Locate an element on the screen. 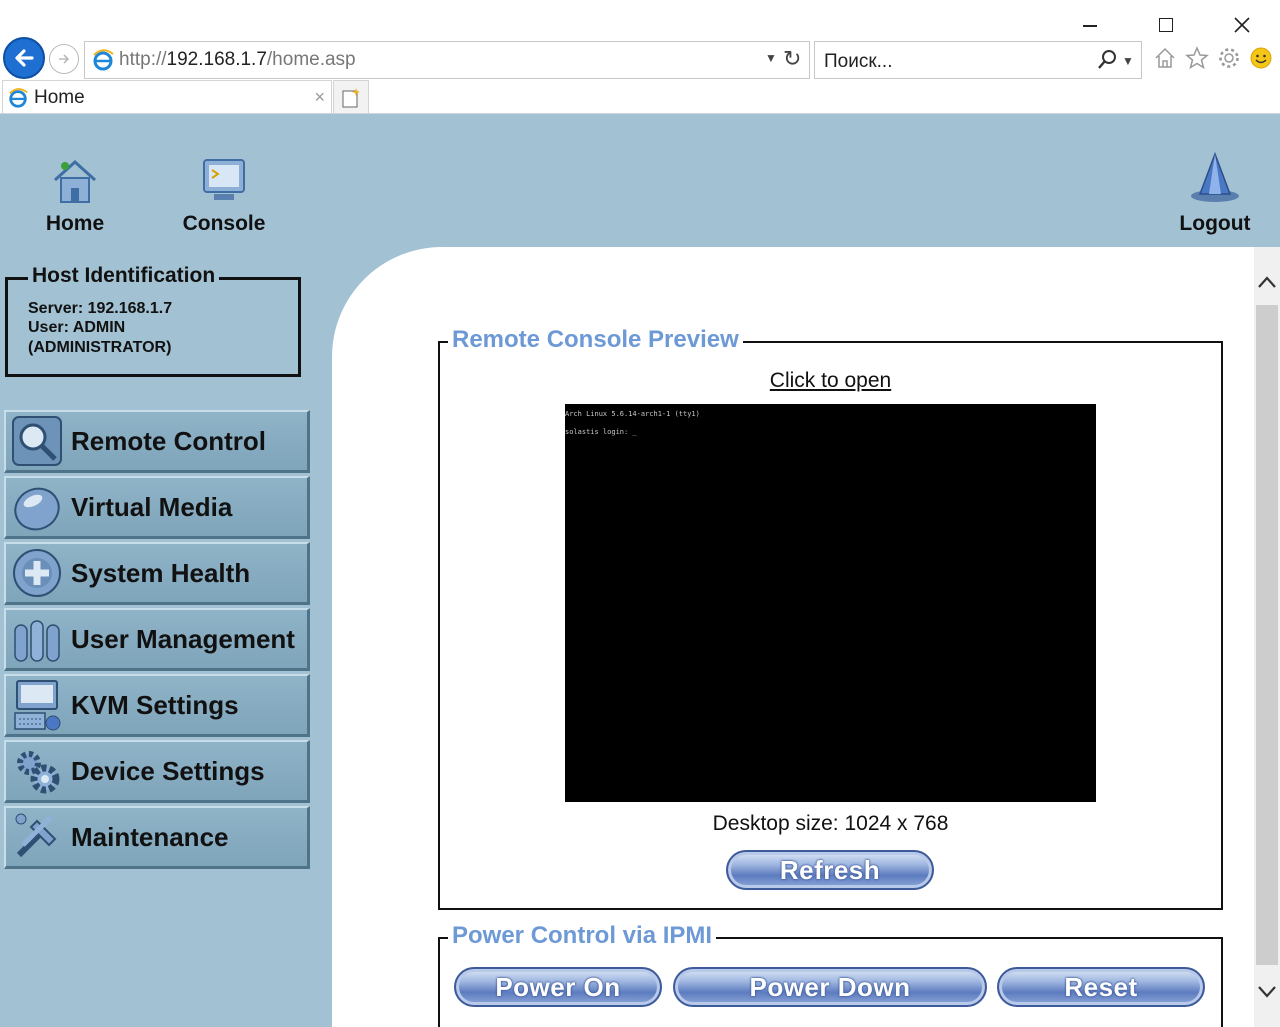 This screenshot has width=1280, height=1027. nav-logout-label: Logout is located at coordinates (1215, 223).